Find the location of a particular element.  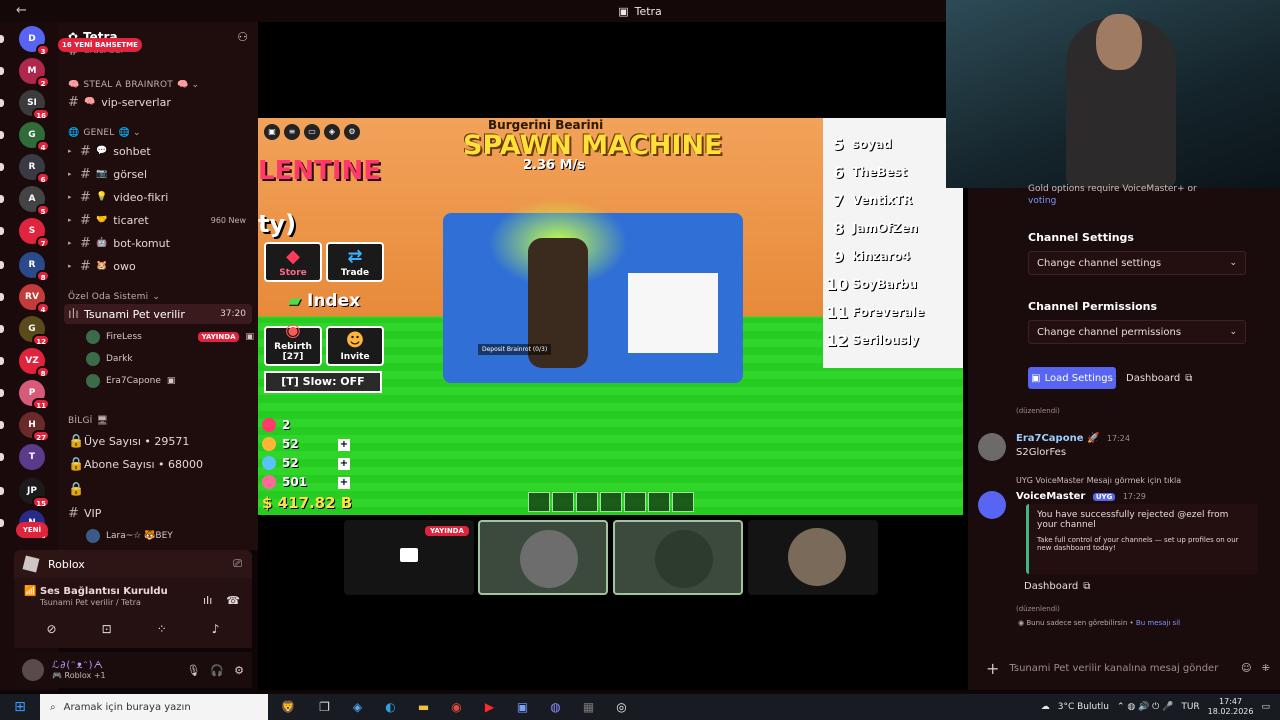

channel-member-count: 🔒 Üye Sayısı • 29571 is located at coordinates (158, 441).